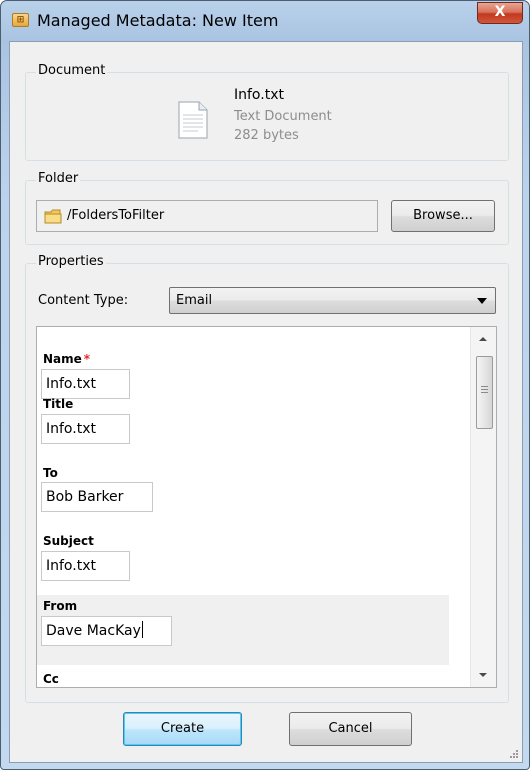 This screenshot has width=532, height=772. What do you see at coordinates (484, 392) in the screenshot?
I see `scroll-thumb` at bounding box center [484, 392].